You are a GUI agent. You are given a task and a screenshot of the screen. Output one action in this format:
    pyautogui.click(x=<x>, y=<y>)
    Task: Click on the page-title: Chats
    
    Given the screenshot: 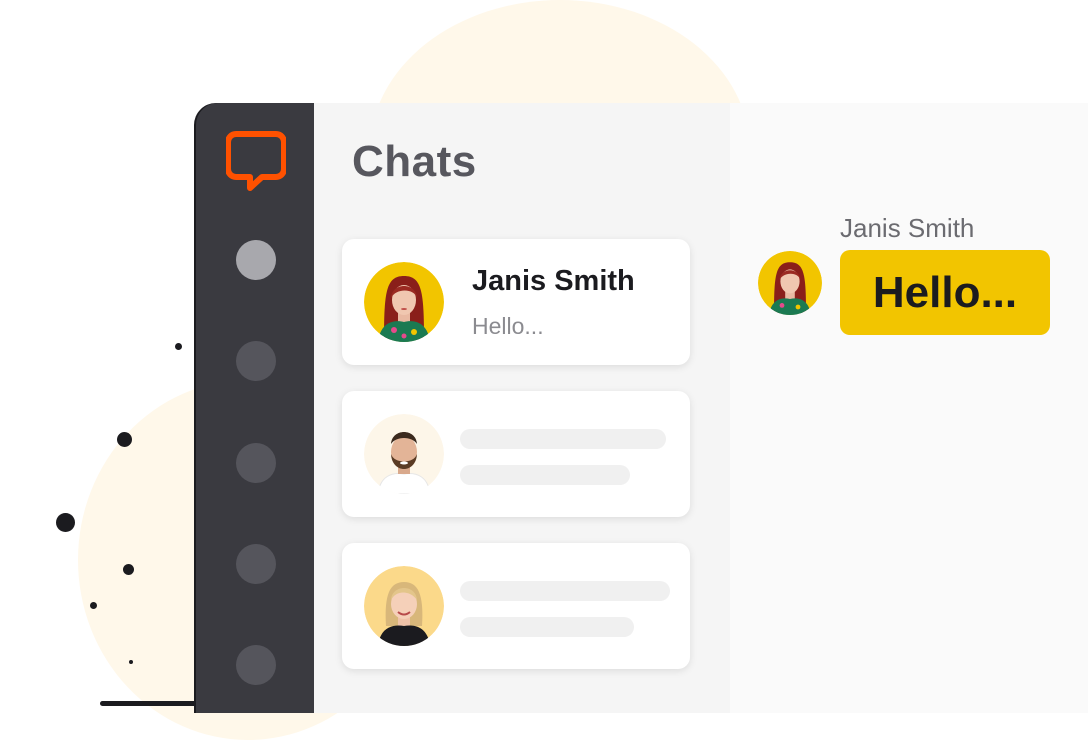 What is the action you would take?
    pyautogui.click(x=414, y=161)
    